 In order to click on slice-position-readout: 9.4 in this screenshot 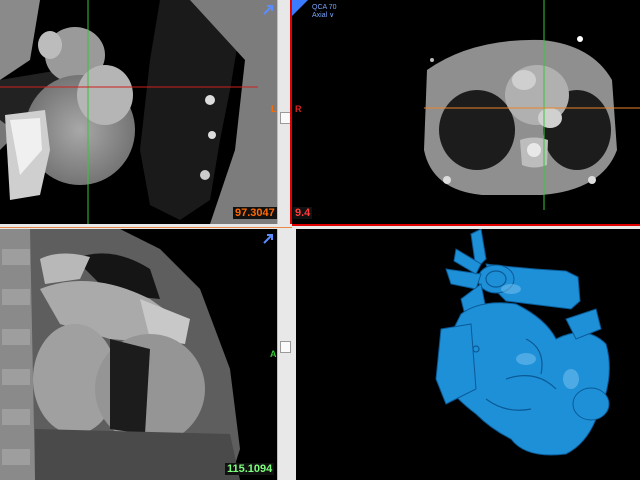, I will do `click(303, 213)`.